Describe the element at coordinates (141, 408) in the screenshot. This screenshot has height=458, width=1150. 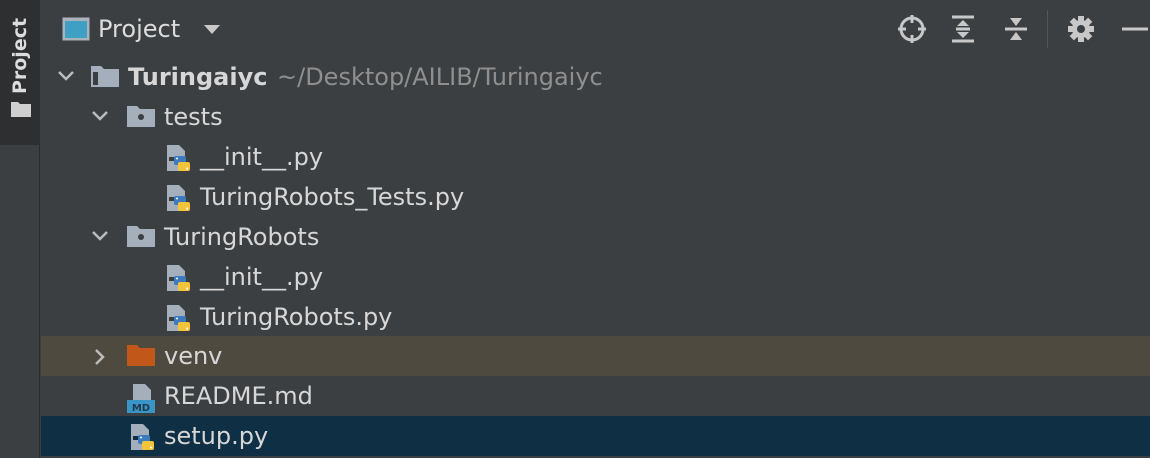
I see `svg-text: MD` at that location.